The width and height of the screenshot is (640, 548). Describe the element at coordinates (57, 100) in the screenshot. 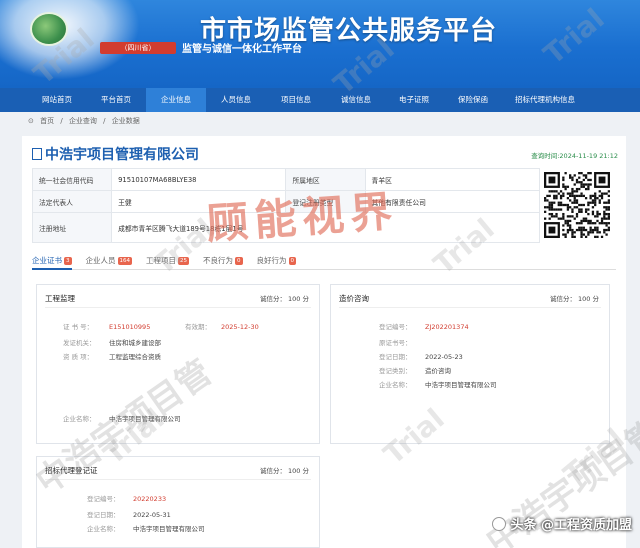

I see `nav-item-home: 网站首页` at that location.